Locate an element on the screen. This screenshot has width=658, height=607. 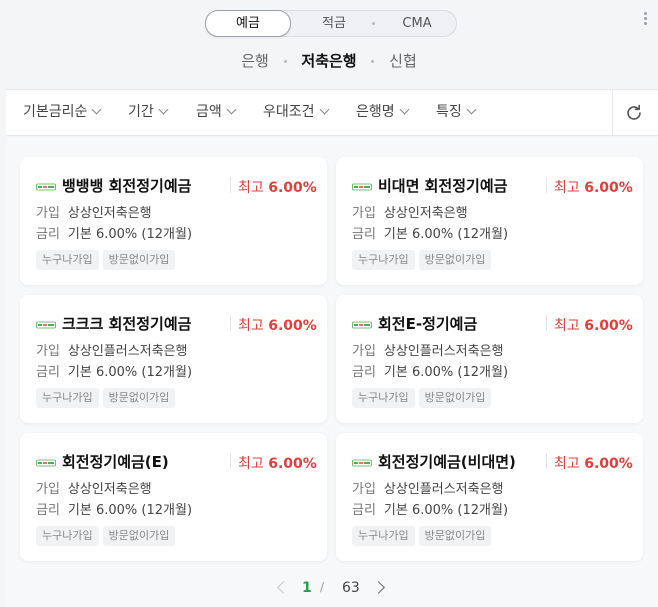
filter-period: 기간 is located at coordinates (148, 112).